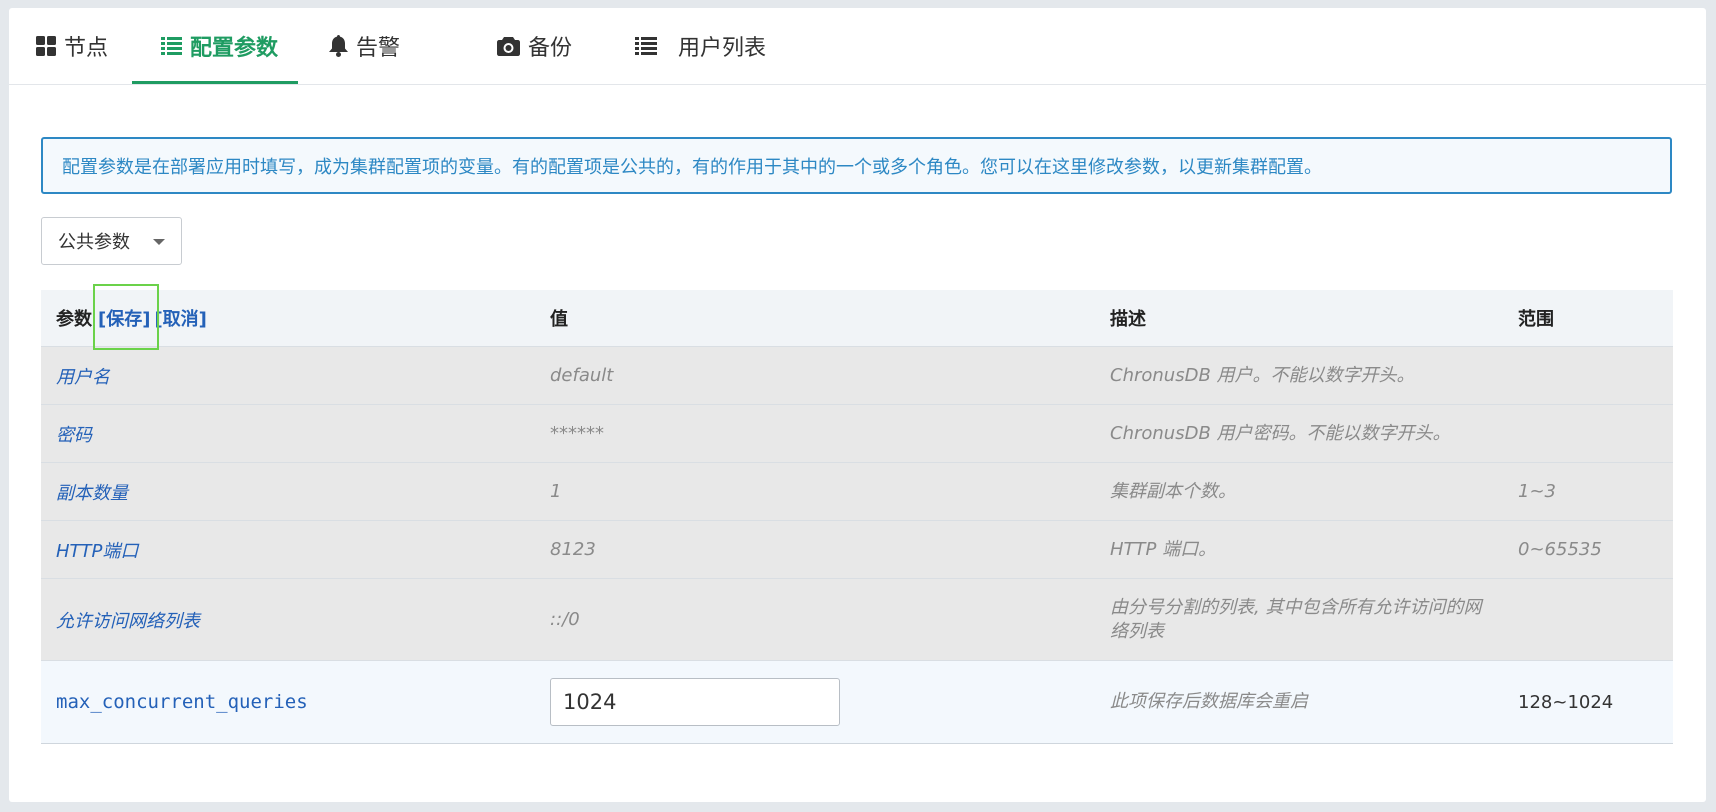  Describe the element at coordinates (1262, 375) in the screenshot. I see `param-desc: ChronusDB 用户。不能以数字开头。` at that location.